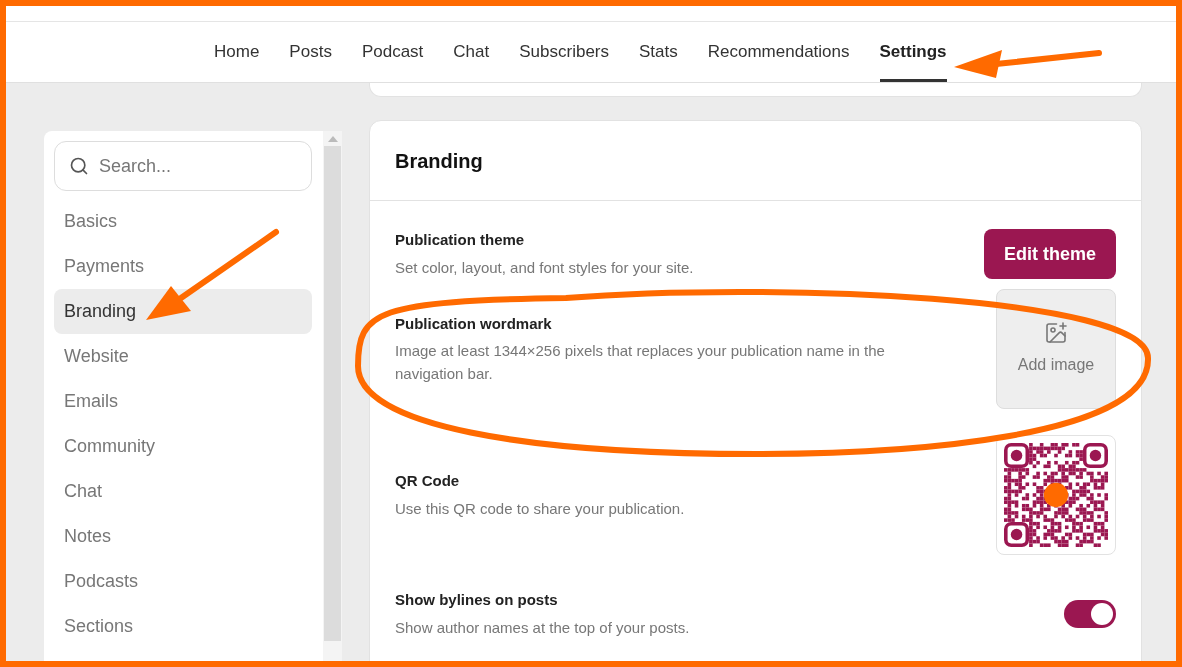 The width and height of the screenshot is (1182, 667). I want to click on toggle-knob, so click(1102, 613).